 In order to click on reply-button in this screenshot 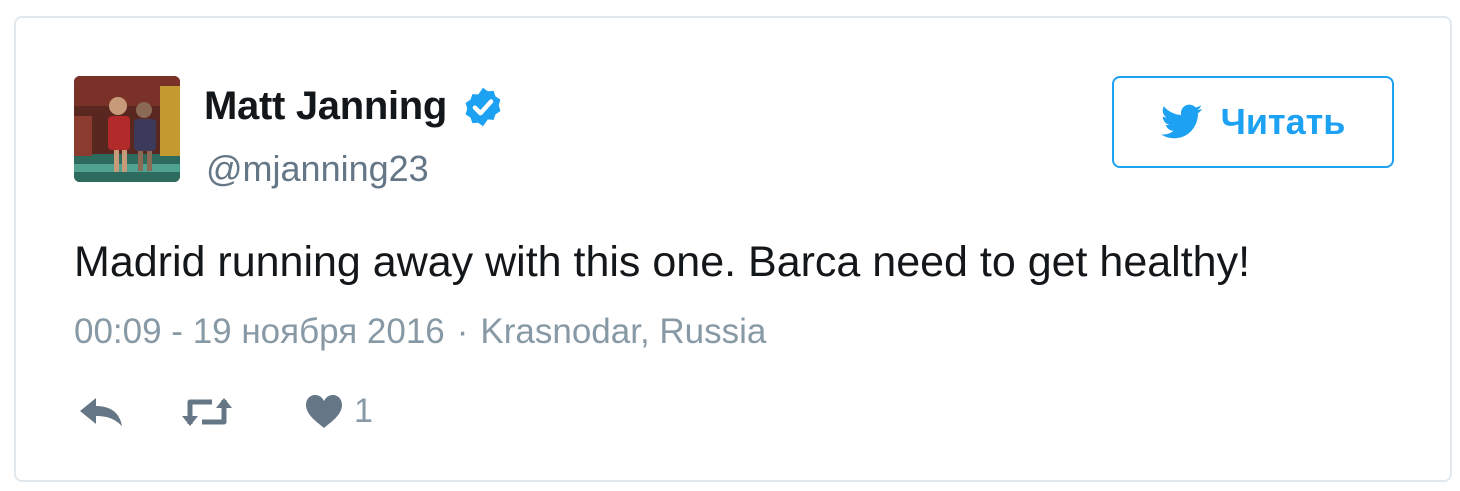, I will do `click(101, 412)`.